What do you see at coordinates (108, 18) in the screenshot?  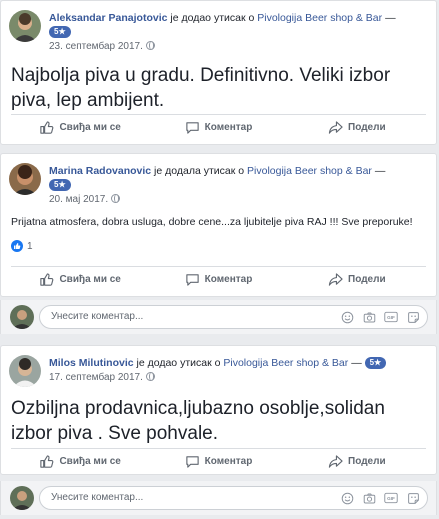 I see `author-name: Aleksandar Panajotovic` at bounding box center [108, 18].